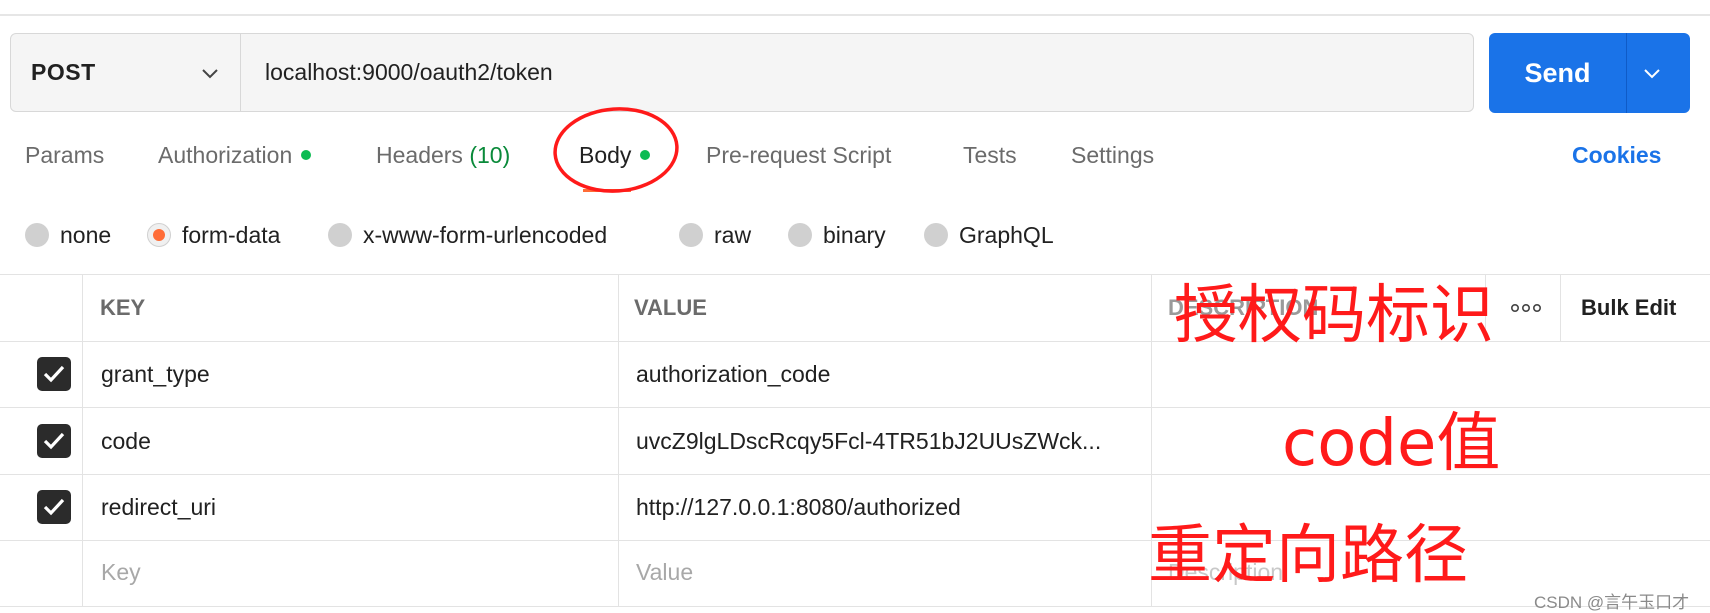 This screenshot has height=613, width=1710. I want to click on bulk-edit-button: Bulk Edit, so click(1628, 308).